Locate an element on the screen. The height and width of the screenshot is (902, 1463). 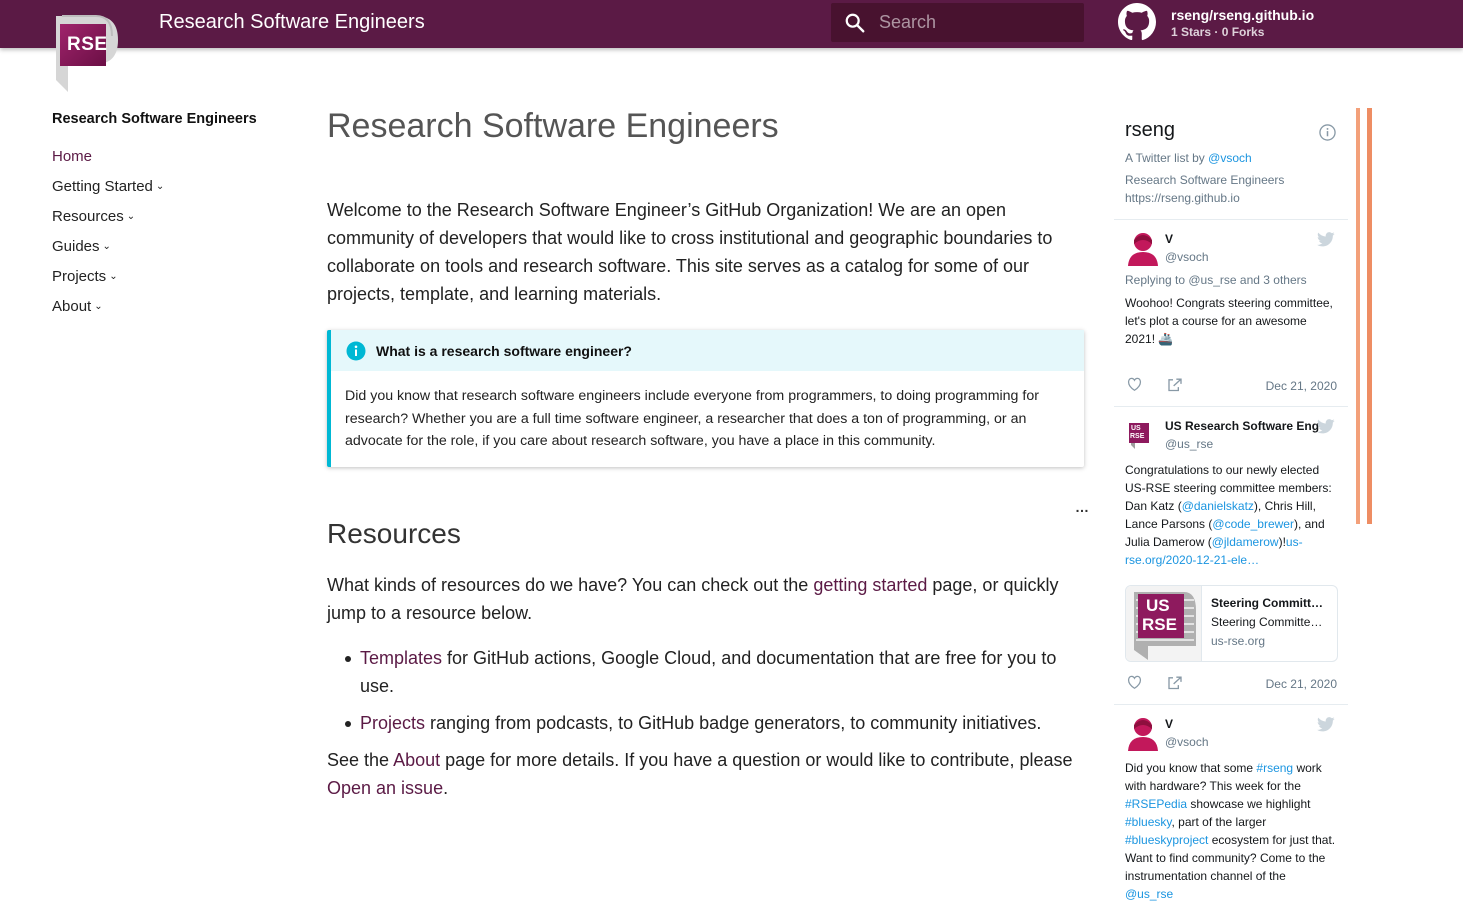
hashtag-link: #rseng is located at coordinates (1274, 768).